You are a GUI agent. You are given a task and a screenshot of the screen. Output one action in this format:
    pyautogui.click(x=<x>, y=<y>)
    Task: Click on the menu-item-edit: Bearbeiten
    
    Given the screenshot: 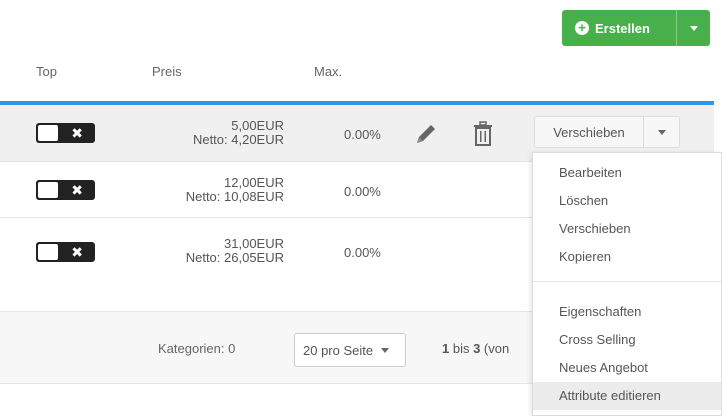 What is the action you would take?
    pyautogui.click(x=627, y=173)
    